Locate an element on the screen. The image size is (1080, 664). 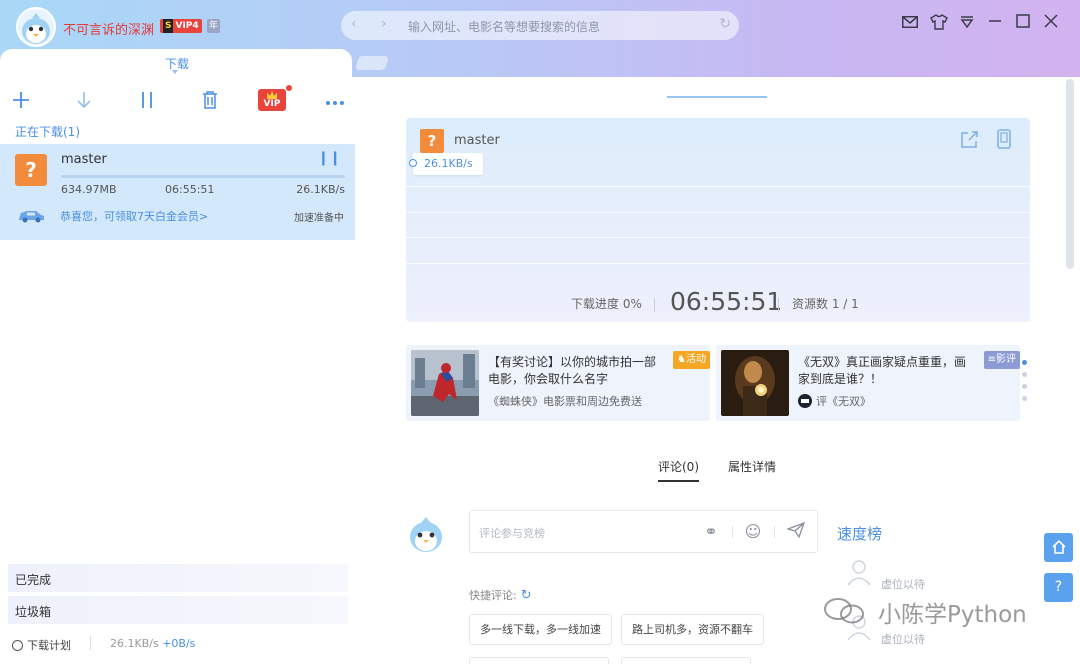
speedup-car-icon is located at coordinates (31, 217).